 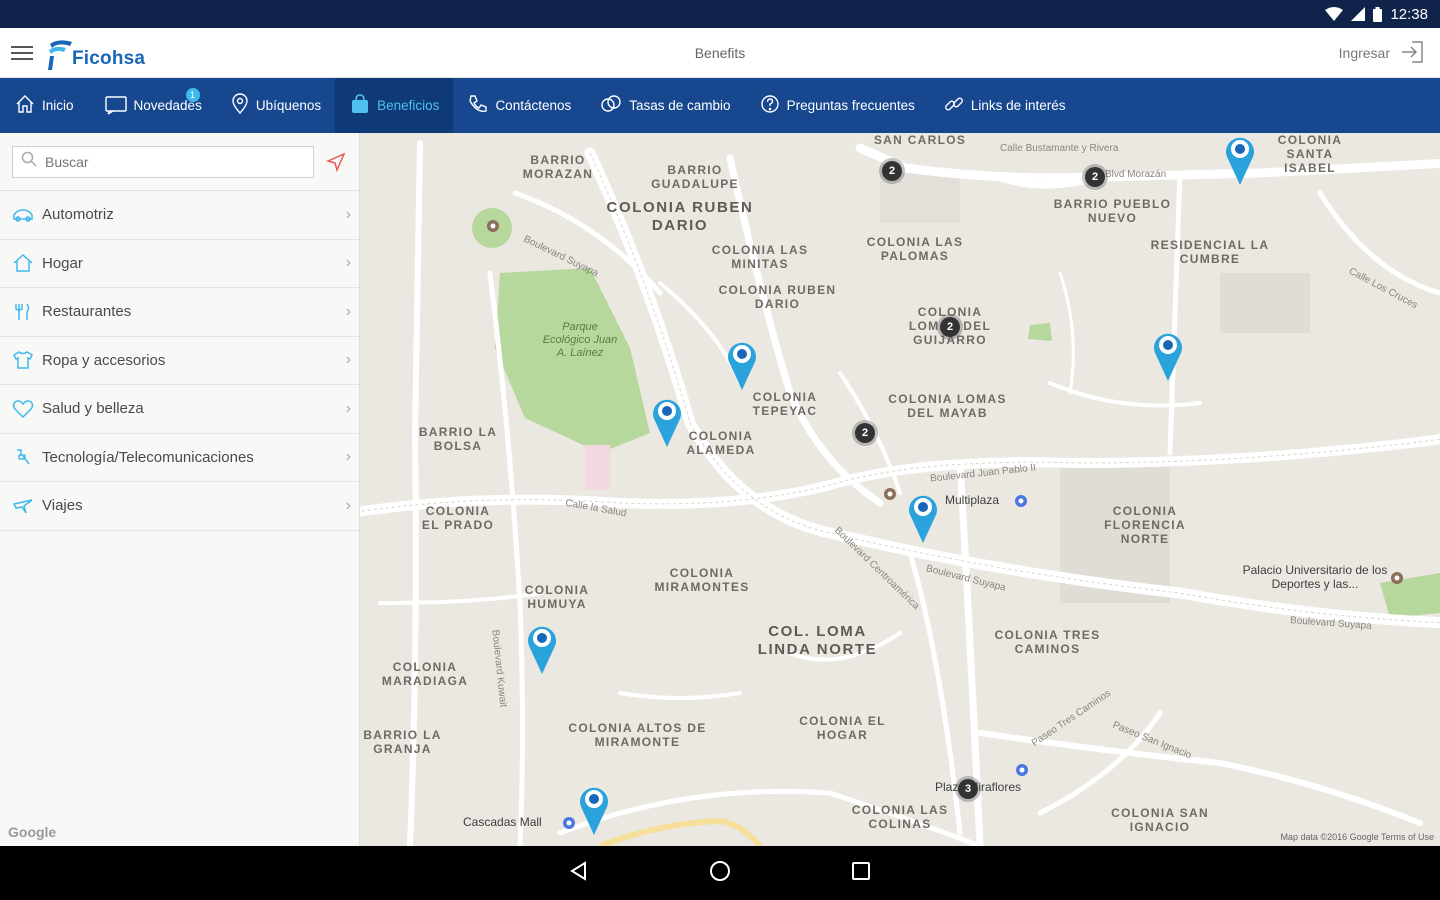 What do you see at coordinates (611, 105) in the screenshot?
I see `exchange-icon` at bounding box center [611, 105].